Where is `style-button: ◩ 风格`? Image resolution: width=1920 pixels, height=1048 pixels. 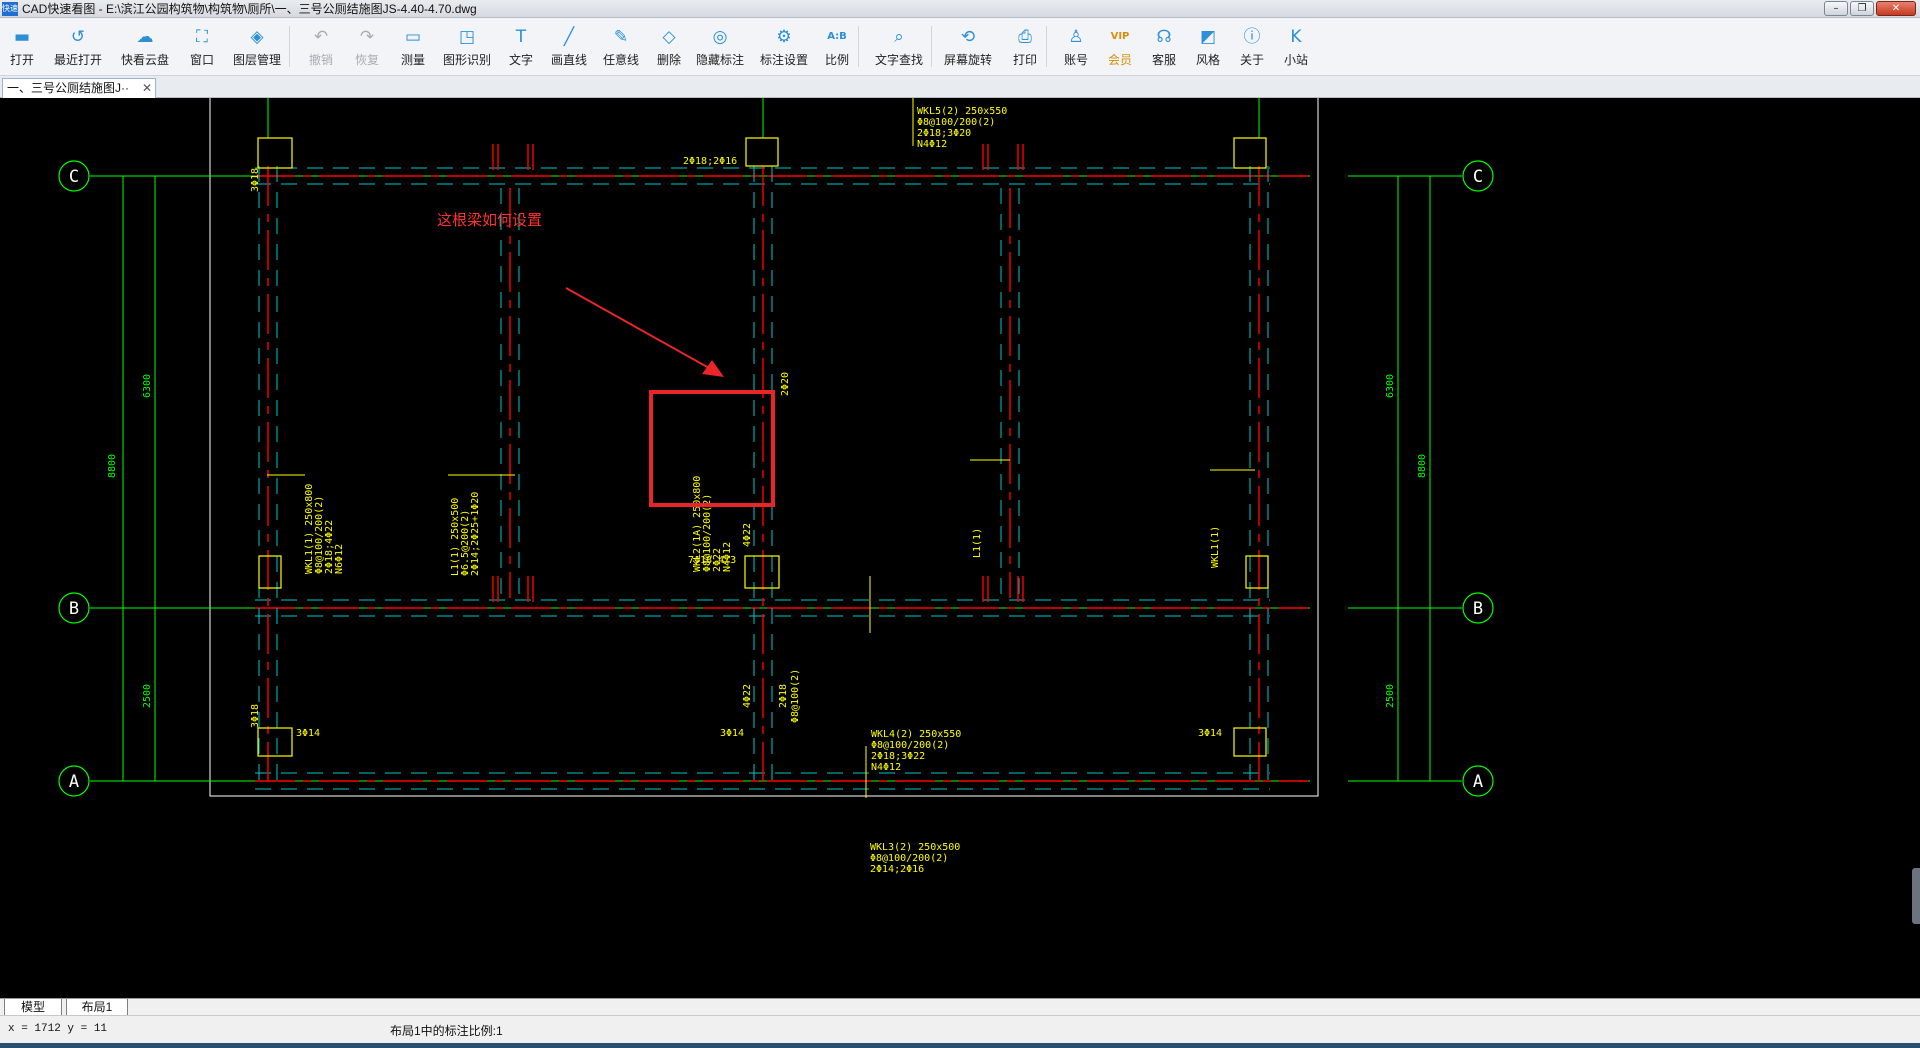
style-button: ◩ 风格 is located at coordinates (1208, 47).